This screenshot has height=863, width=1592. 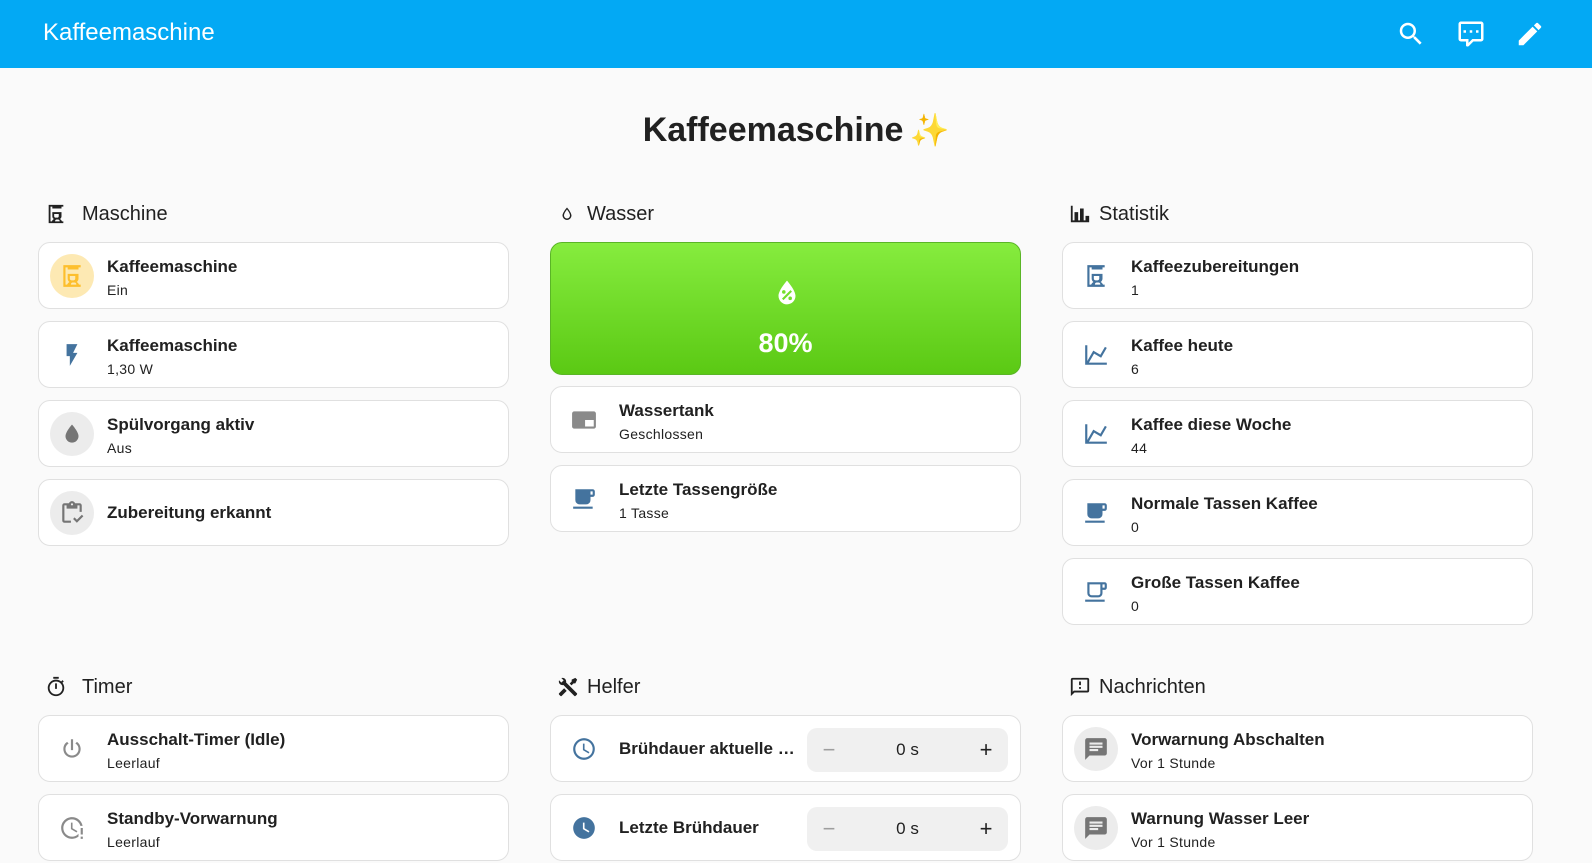 What do you see at coordinates (1530, 34) in the screenshot?
I see `edit-pencil-icon` at bounding box center [1530, 34].